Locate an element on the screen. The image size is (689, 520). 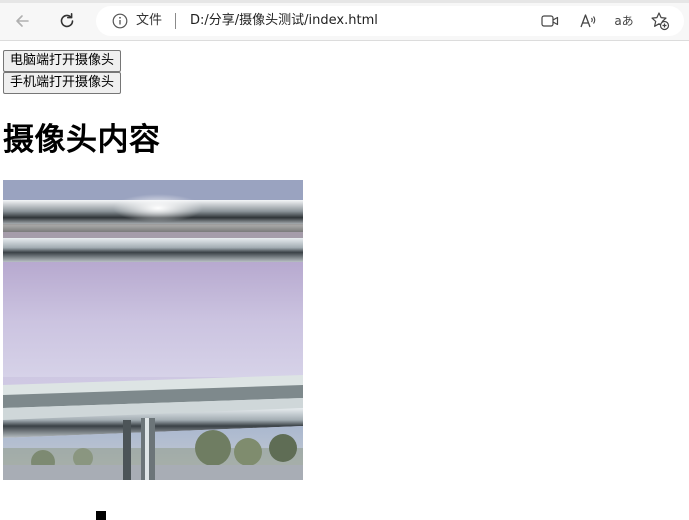
pc-open-camera-button: 电脑端打开摄像头 is located at coordinates (62, 61).